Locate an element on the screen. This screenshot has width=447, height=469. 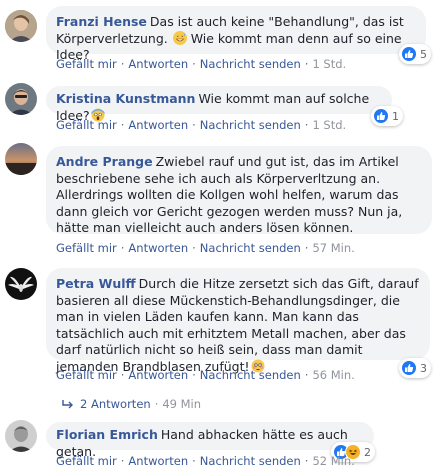
replies-count: 2 Antworten is located at coordinates (115, 404).